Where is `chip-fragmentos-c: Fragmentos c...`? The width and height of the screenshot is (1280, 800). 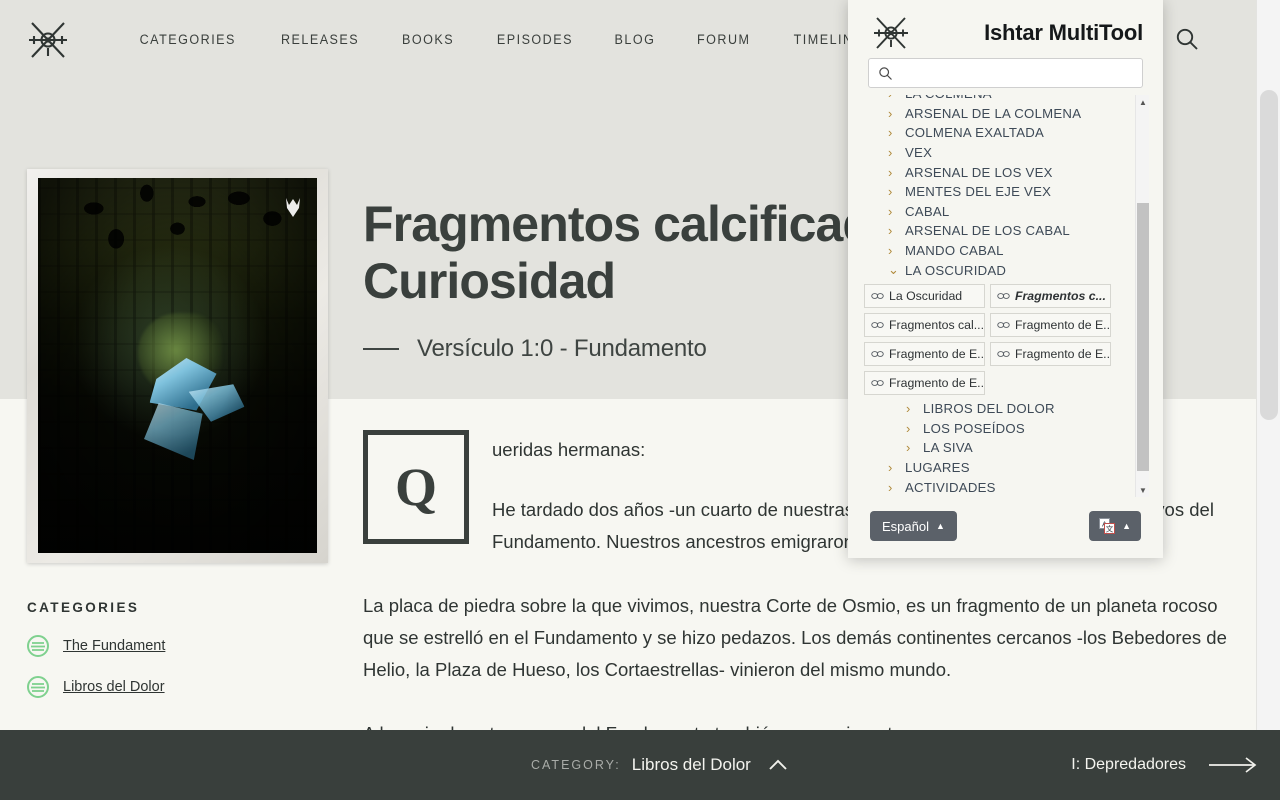
chip-fragmentos-c: Fragmentos c... is located at coordinates (1050, 295).